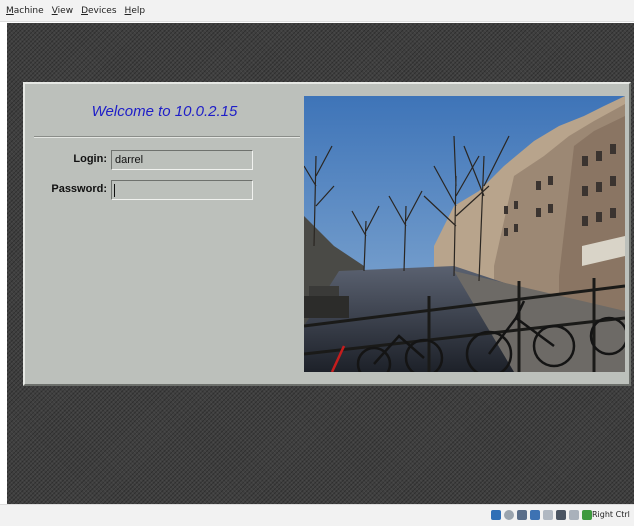  What do you see at coordinates (548, 515) in the screenshot?
I see `shared-folder-icon` at bounding box center [548, 515].